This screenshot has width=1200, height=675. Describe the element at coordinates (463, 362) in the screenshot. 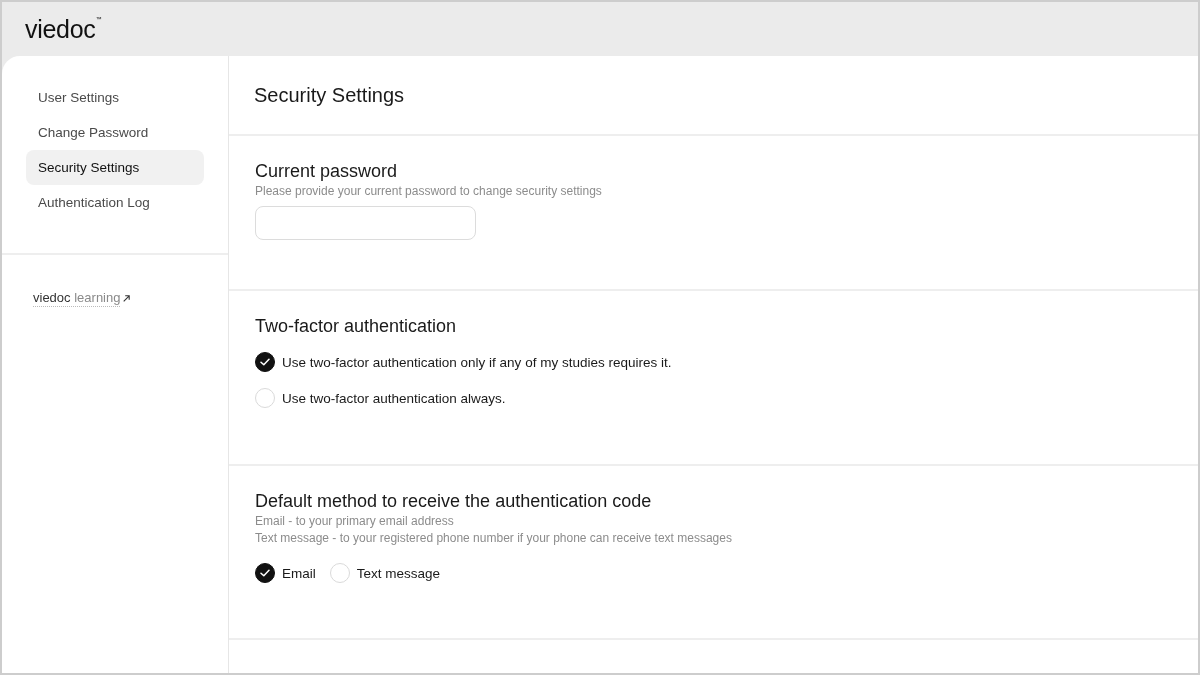

I see `radio-option: Use two-factor authentication only if any of my studies requires it.` at that location.